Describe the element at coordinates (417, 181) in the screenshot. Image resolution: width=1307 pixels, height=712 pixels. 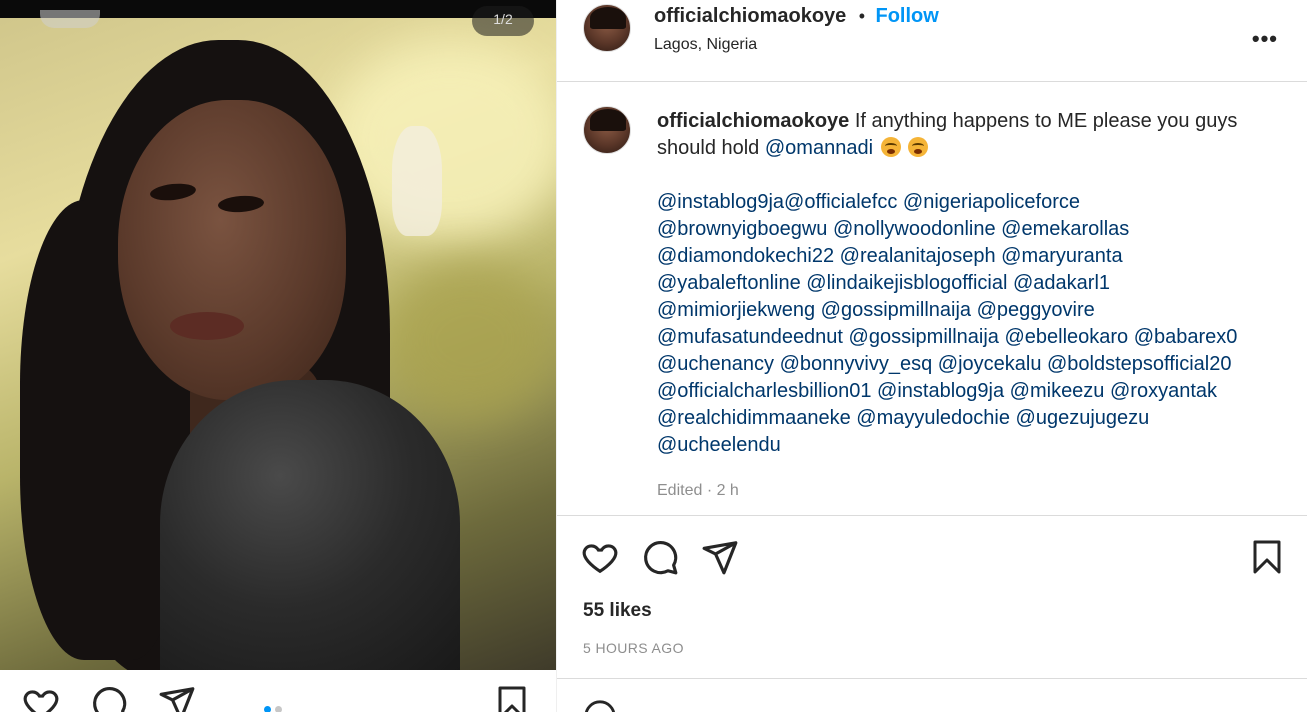
I see `background-person` at that location.